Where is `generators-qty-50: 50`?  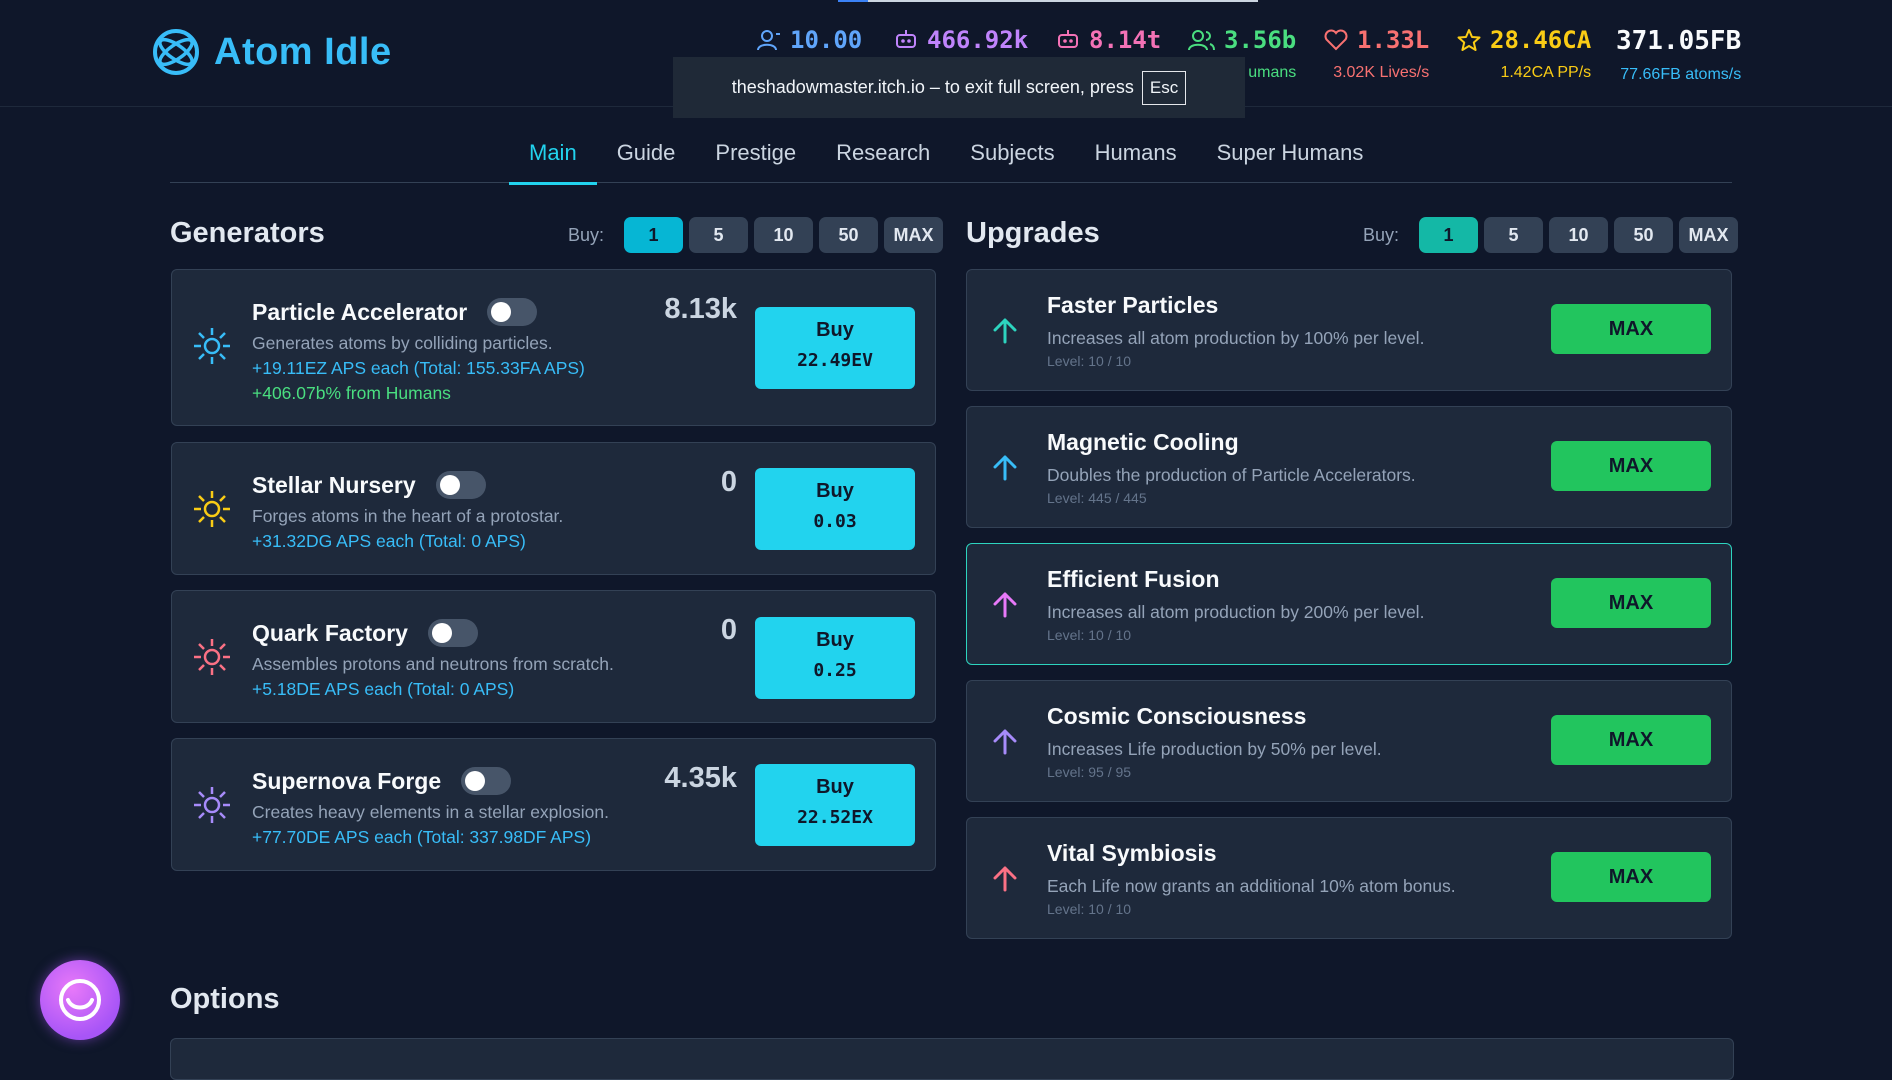 generators-qty-50: 50 is located at coordinates (849, 235).